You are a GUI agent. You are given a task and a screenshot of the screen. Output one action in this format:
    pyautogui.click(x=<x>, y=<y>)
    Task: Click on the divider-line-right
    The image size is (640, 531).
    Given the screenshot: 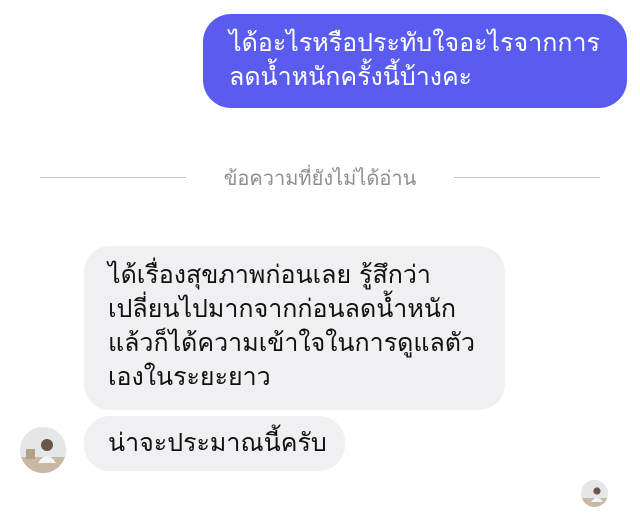 What is the action you would take?
    pyautogui.click(x=527, y=177)
    